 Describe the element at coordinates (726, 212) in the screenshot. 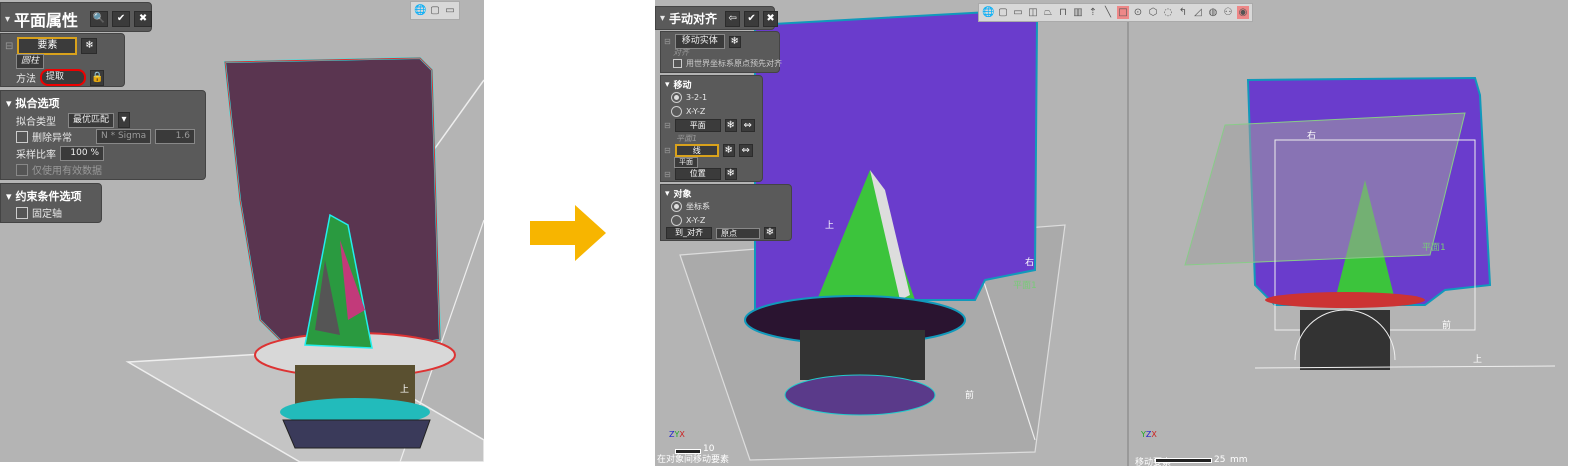

I see `target-panel: ▾ 对象 坐标系 X-Y-Z 到_对齐 原点 ❄` at that location.